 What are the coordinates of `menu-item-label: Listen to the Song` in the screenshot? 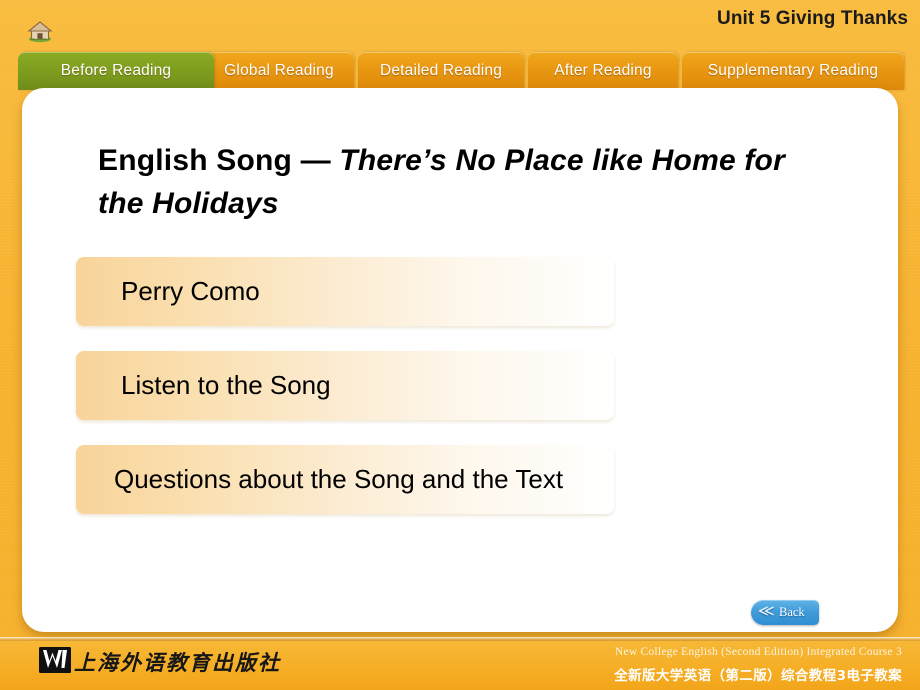 It's located at (226, 385).